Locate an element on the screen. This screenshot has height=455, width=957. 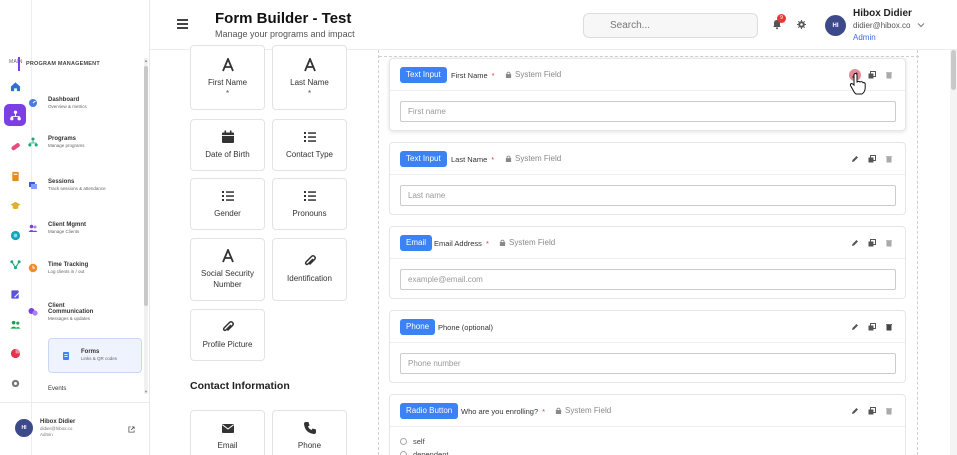
scroll-up-icon: ▲ is located at coordinates (146, 61).